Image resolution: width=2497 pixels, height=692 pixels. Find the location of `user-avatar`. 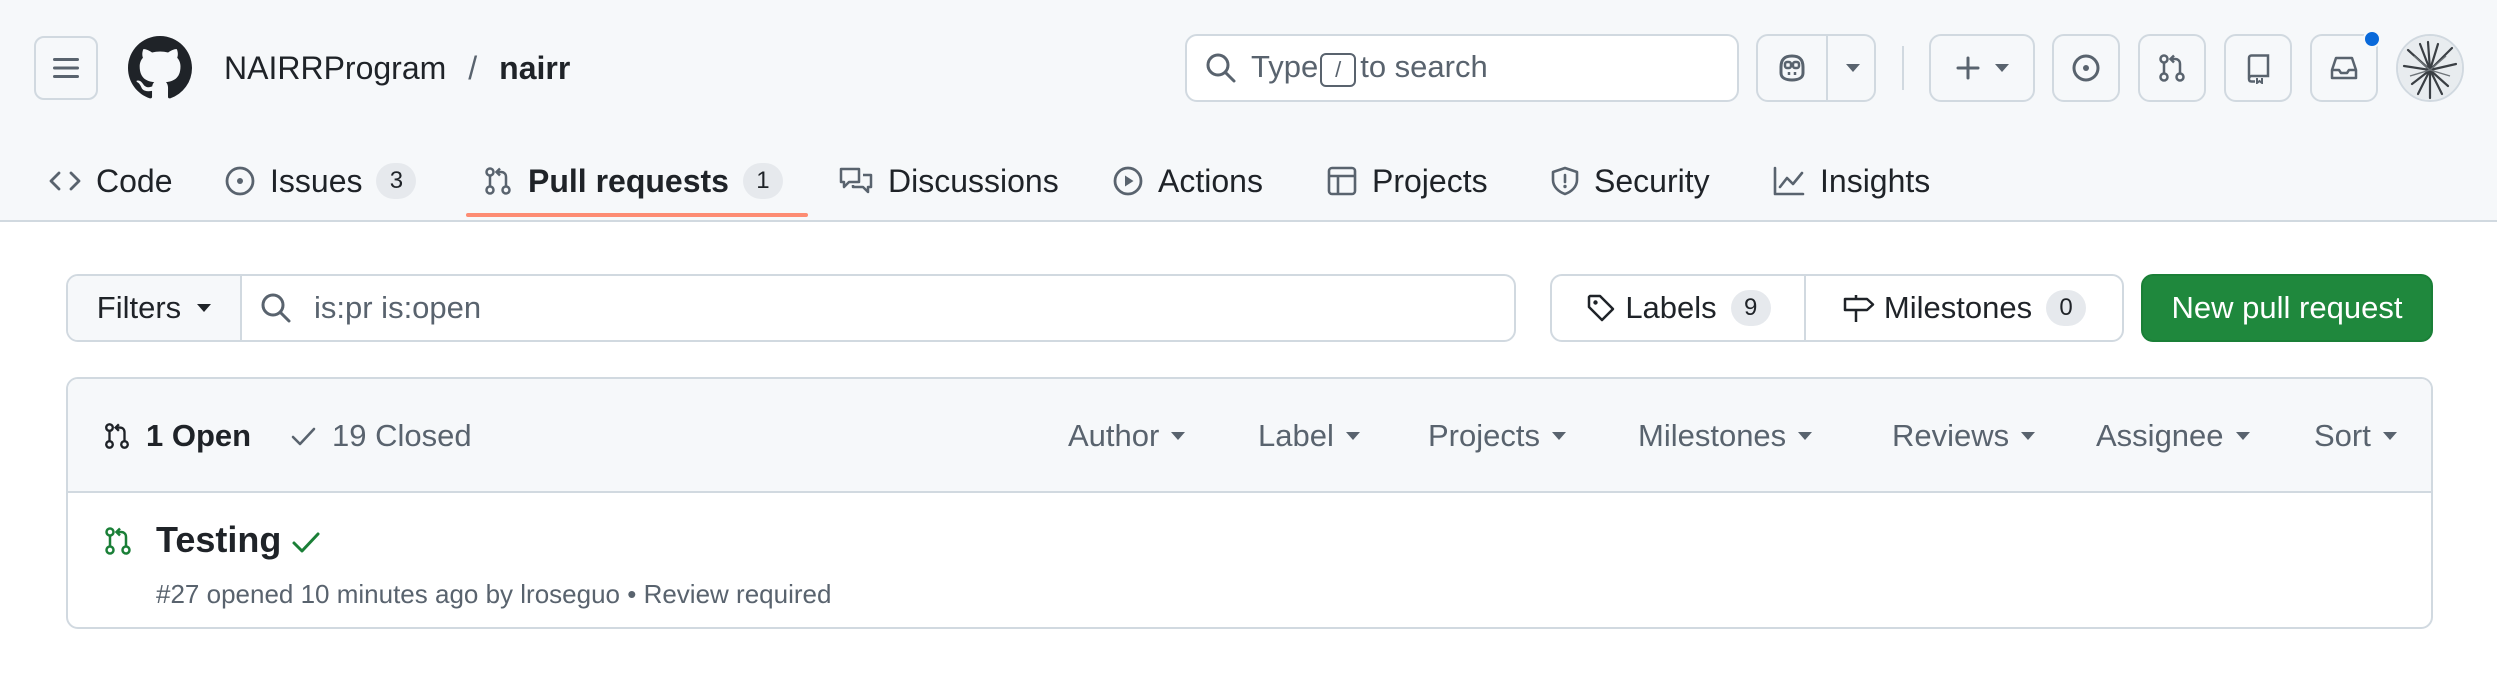

user-avatar is located at coordinates (2430, 68).